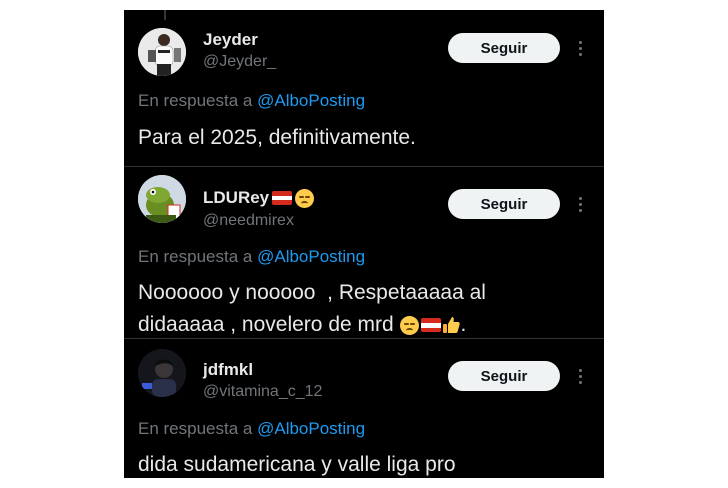  What do you see at coordinates (165, 15) in the screenshot?
I see `thread-line` at bounding box center [165, 15].